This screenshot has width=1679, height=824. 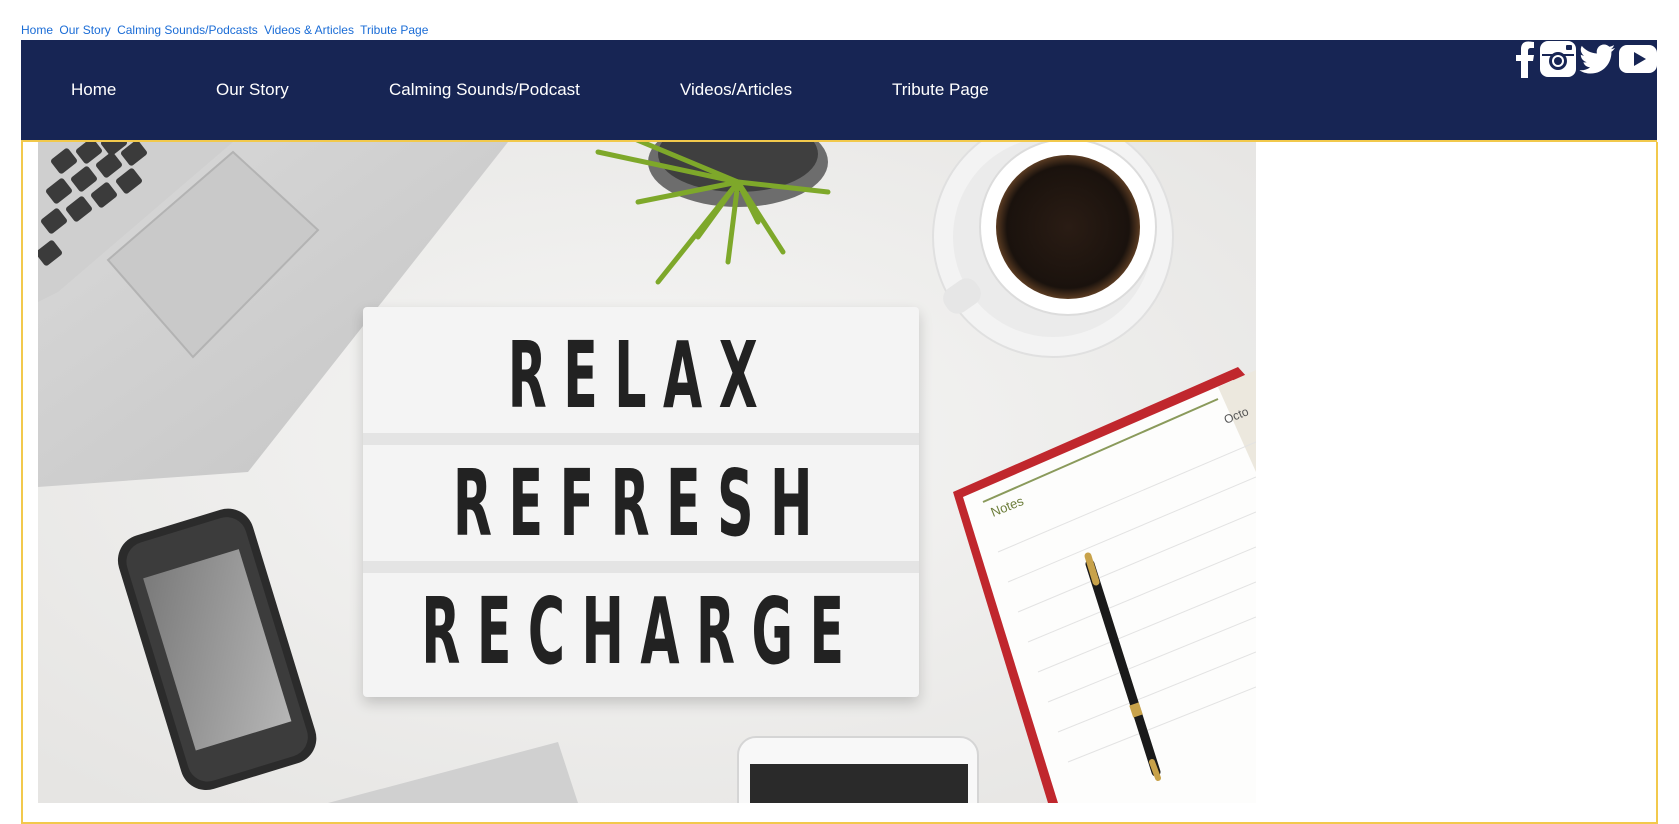 I want to click on nav-item-our-story: Our Story, so click(x=252, y=90).